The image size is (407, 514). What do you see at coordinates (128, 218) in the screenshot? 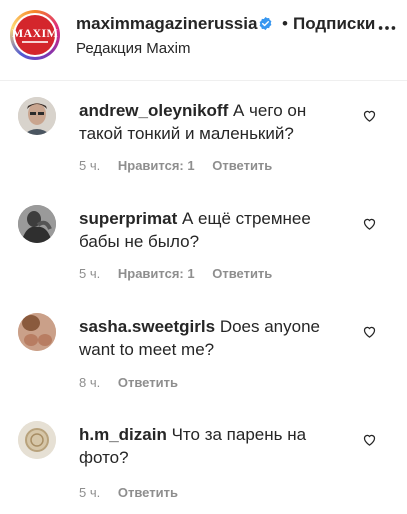
I see `comment-username: superprimat` at bounding box center [128, 218].